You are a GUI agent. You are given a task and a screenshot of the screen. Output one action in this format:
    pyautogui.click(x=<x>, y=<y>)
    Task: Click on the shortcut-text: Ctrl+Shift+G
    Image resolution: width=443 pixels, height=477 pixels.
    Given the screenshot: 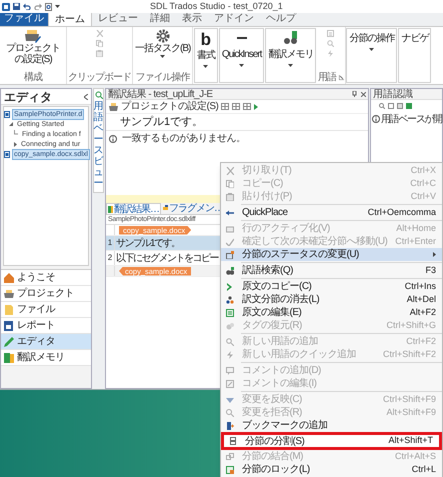 What is the action you would take?
    pyautogui.click(x=411, y=325)
    